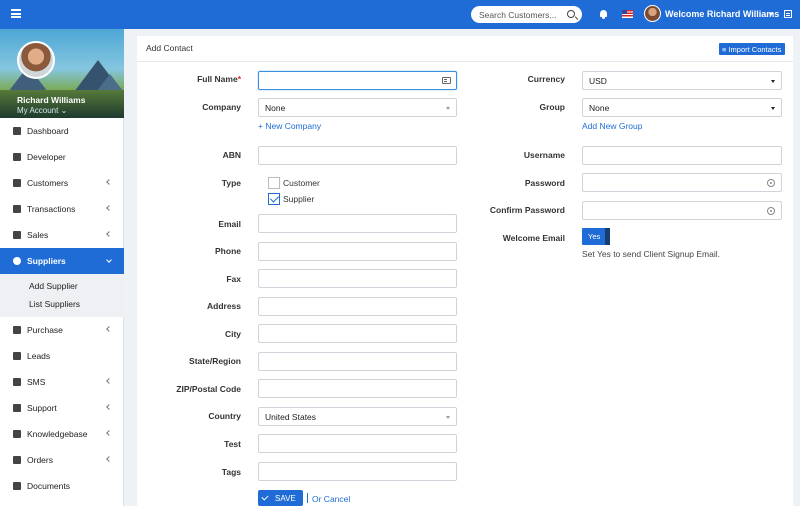  I want to click on group-select-value: None, so click(599, 108).